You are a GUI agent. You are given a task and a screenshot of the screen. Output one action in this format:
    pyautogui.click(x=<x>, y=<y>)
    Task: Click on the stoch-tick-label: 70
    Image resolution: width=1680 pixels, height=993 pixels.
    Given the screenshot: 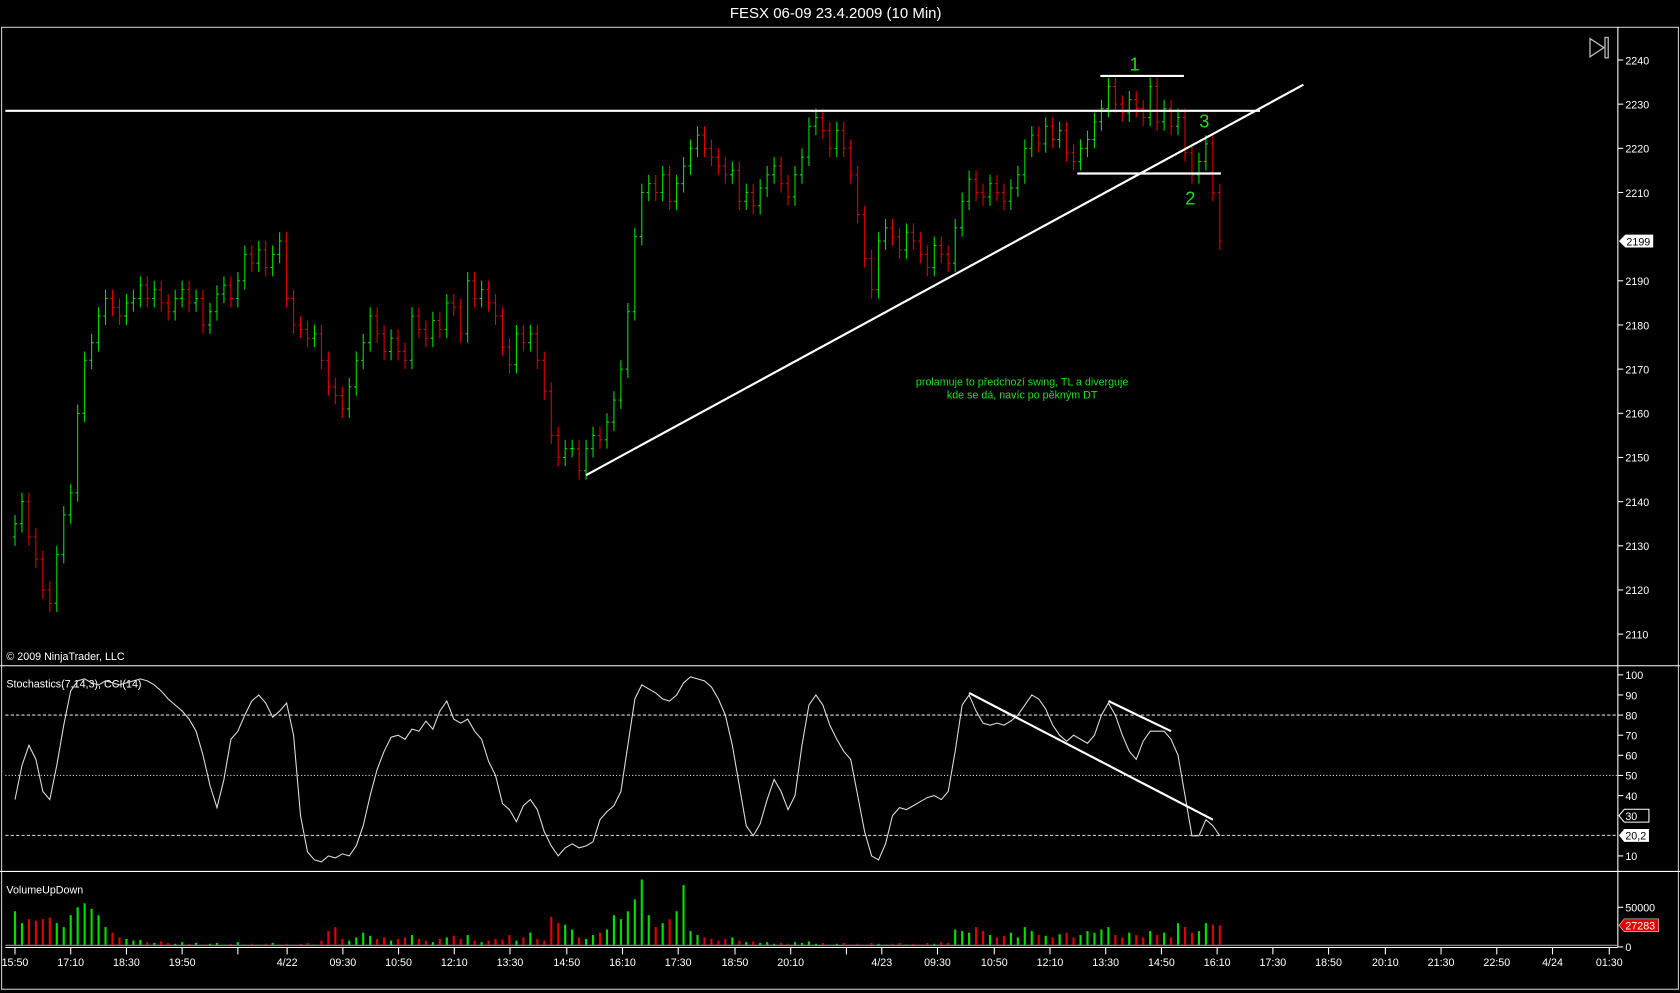 What is the action you would take?
    pyautogui.click(x=1631, y=736)
    